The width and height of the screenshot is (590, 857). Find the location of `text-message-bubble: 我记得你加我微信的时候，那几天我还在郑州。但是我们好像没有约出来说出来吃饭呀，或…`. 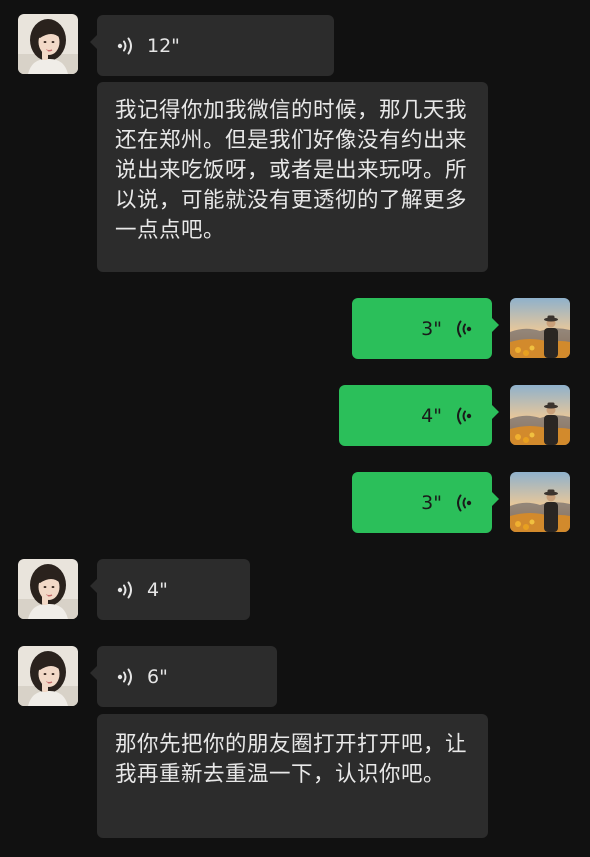

text-message-bubble: 我记得你加我微信的时候，那几天我还在郑州。但是我们好像没有约出来说出来吃饭呀，或… is located at coordinates (292, 177).